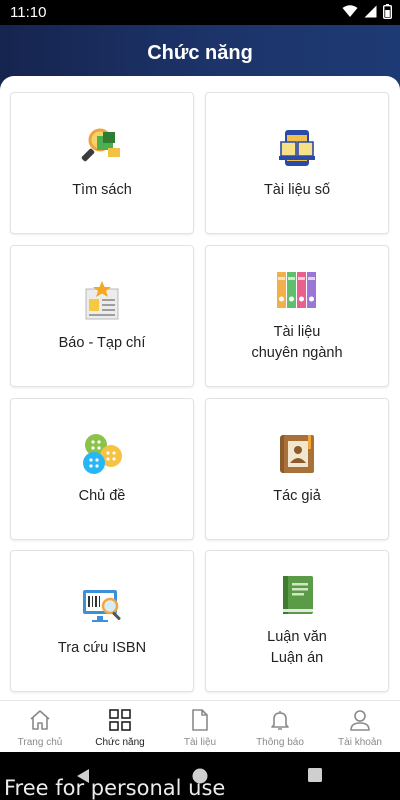 This screenshot has width=400, height=800. What do you see at coordinates (387, 11) in the screenshot?
I see `battery-icon` at bounding box center [387, 11].